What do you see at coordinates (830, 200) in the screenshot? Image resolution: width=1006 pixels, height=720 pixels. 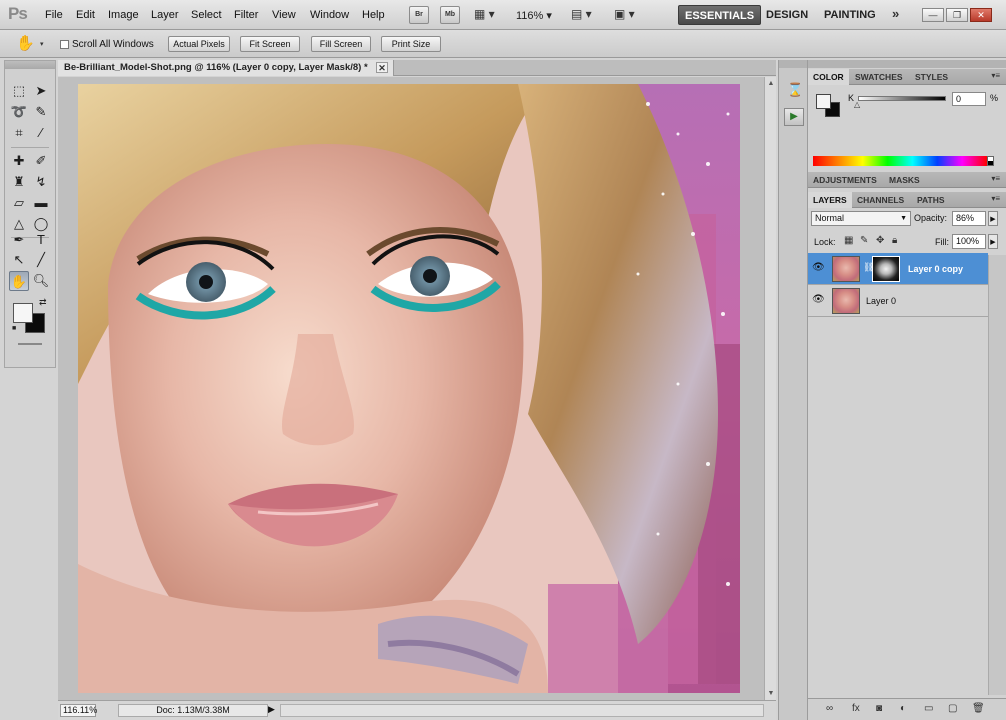 I see `tab-layers: LAYERS` at bounding box center [830, 200].